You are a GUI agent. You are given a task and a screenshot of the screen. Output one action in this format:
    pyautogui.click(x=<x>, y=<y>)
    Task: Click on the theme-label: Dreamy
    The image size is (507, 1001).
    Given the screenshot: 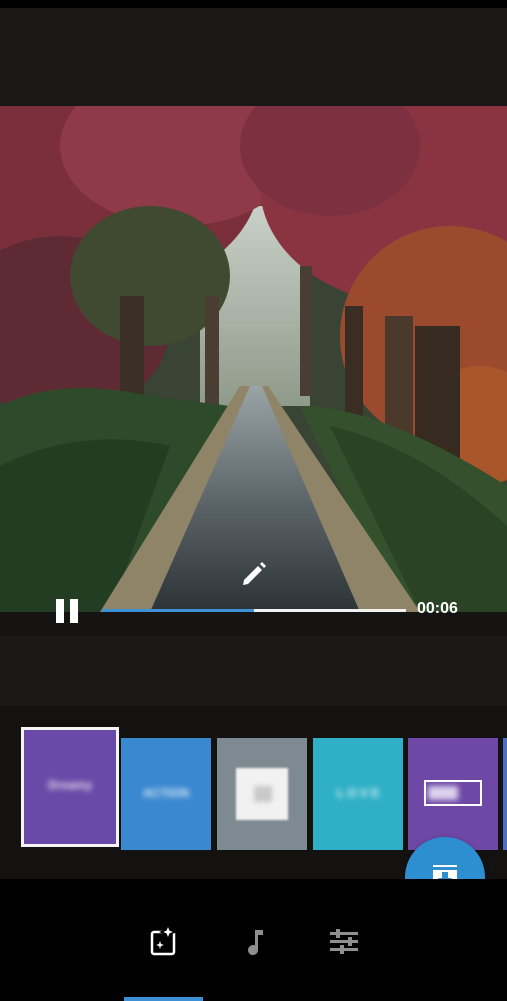 What is the action you would take?
    pyautogui.click(x=70, y=785)
    